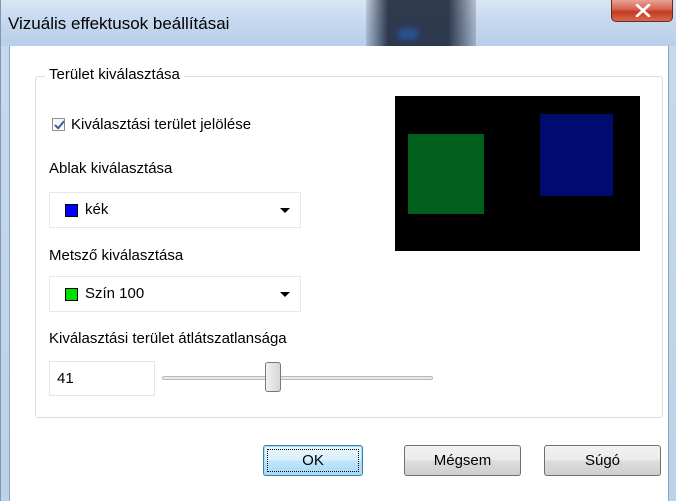 The width and height of the screenshot is (676, 501). I want to click on selection-highlight-label: Kiválasztási terület jelölése, so click(161, 124).